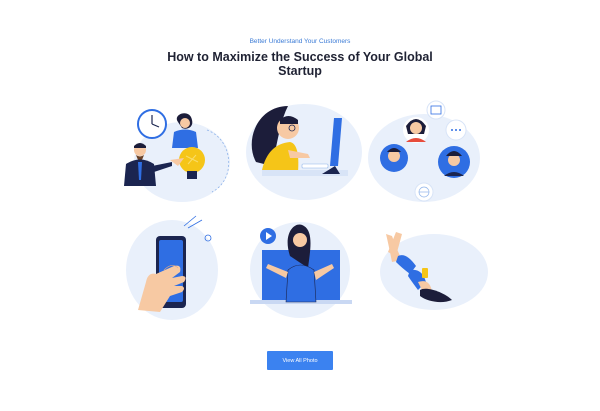  What do you see at coordinates (300, 360) in the screenshot?
I see `view-all-photo-button: View All Photo` at bounding box center [300, 360].